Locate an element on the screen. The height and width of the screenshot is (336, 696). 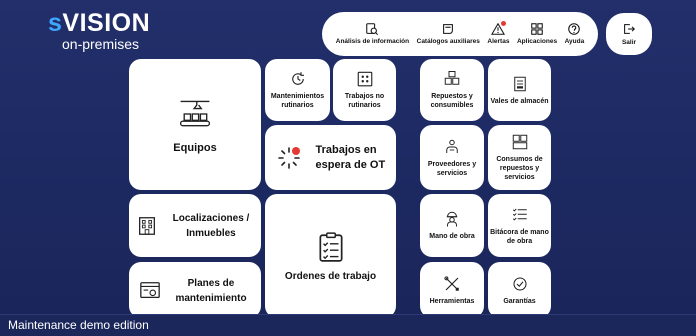
footer-banner: Maintenance demo edition is located at coordinates (348, 325).